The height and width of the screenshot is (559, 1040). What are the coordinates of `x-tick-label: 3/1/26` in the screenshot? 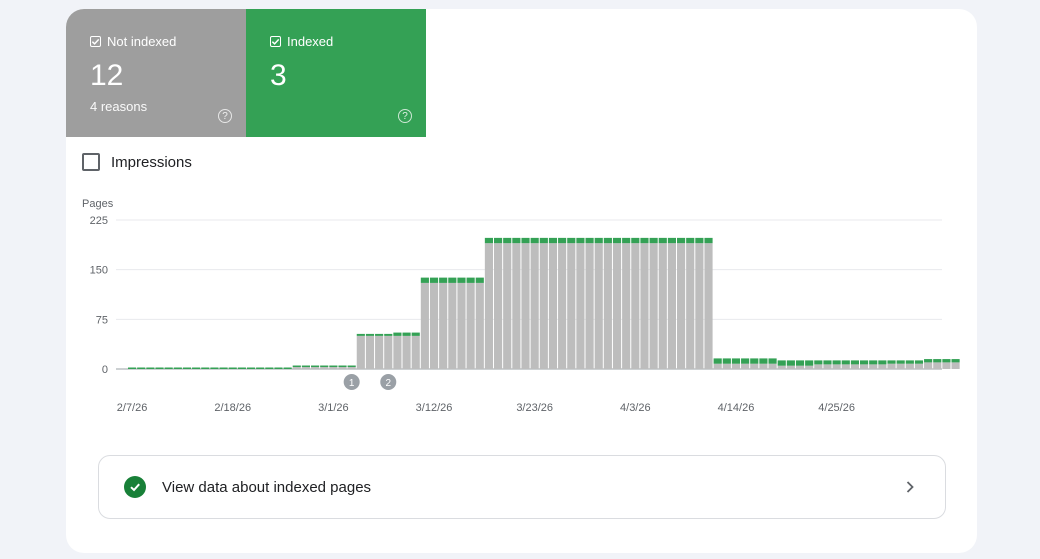 It's located at (333, 408).